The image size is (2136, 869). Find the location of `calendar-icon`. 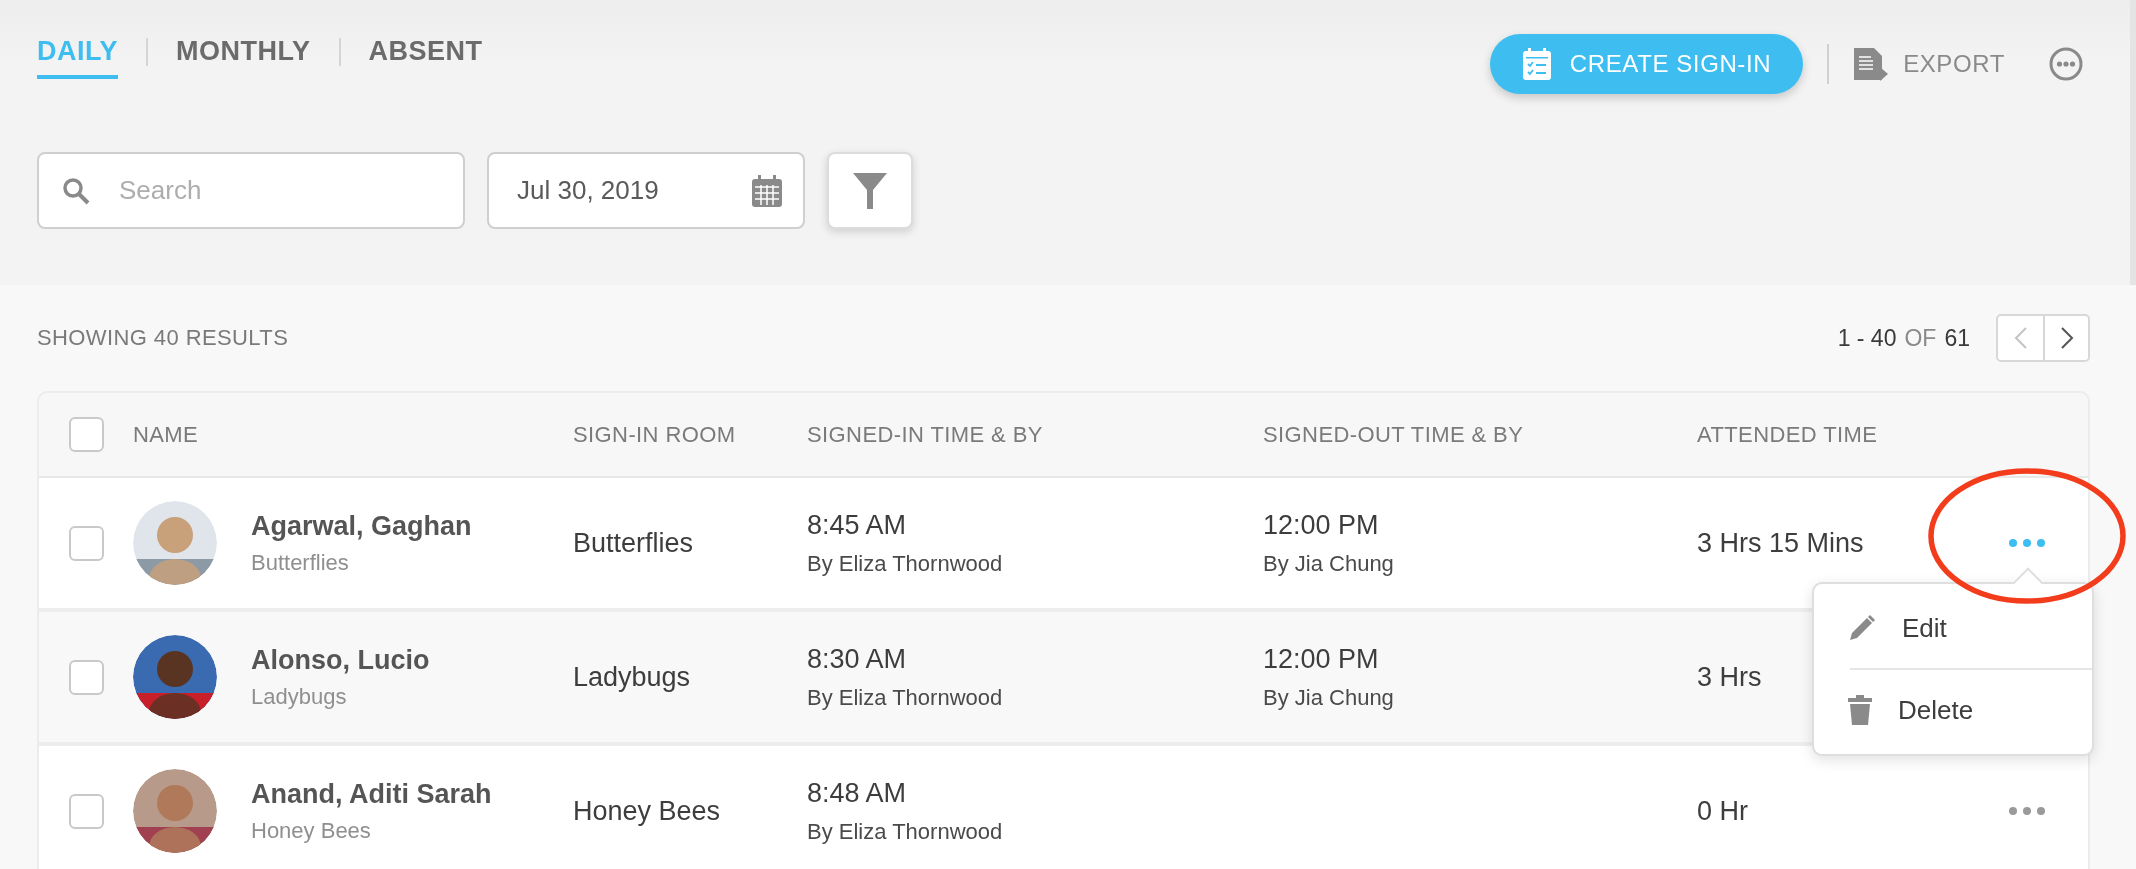

calendar-icon is located at coordinates (767, 190).